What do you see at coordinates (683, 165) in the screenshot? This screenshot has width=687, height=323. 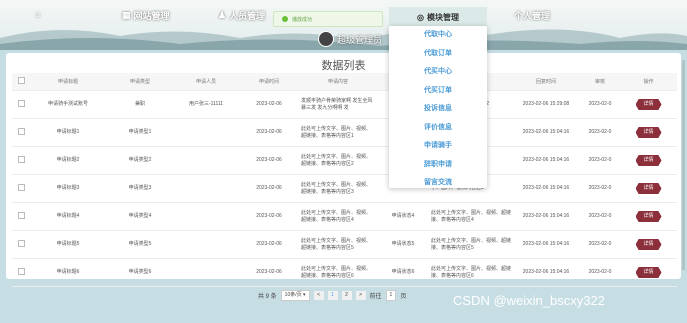 I see `vertical-scrollbar` at bounding box center [683, 165].